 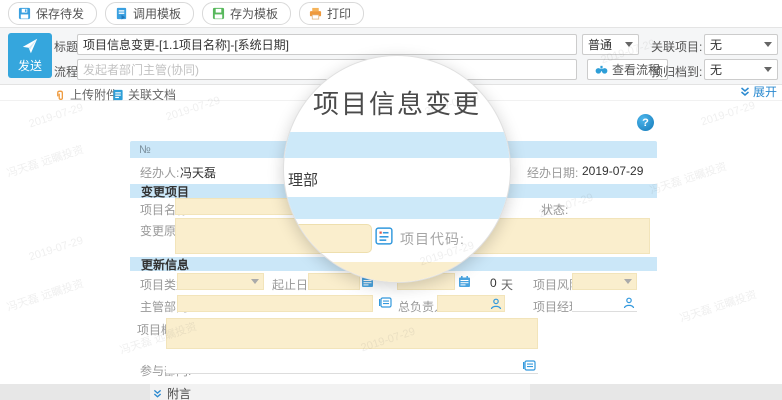 What do you see at coordinates (218, 13) in the screenshot?
I see `save-template-icon` at bounding box center [218, 13].